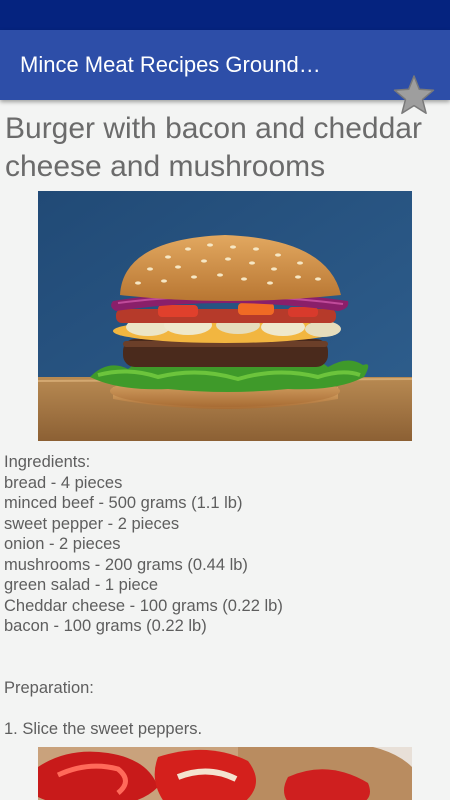  I want to click on preparation-step: 1. Slice the sweet peppers., so click(103, 728).